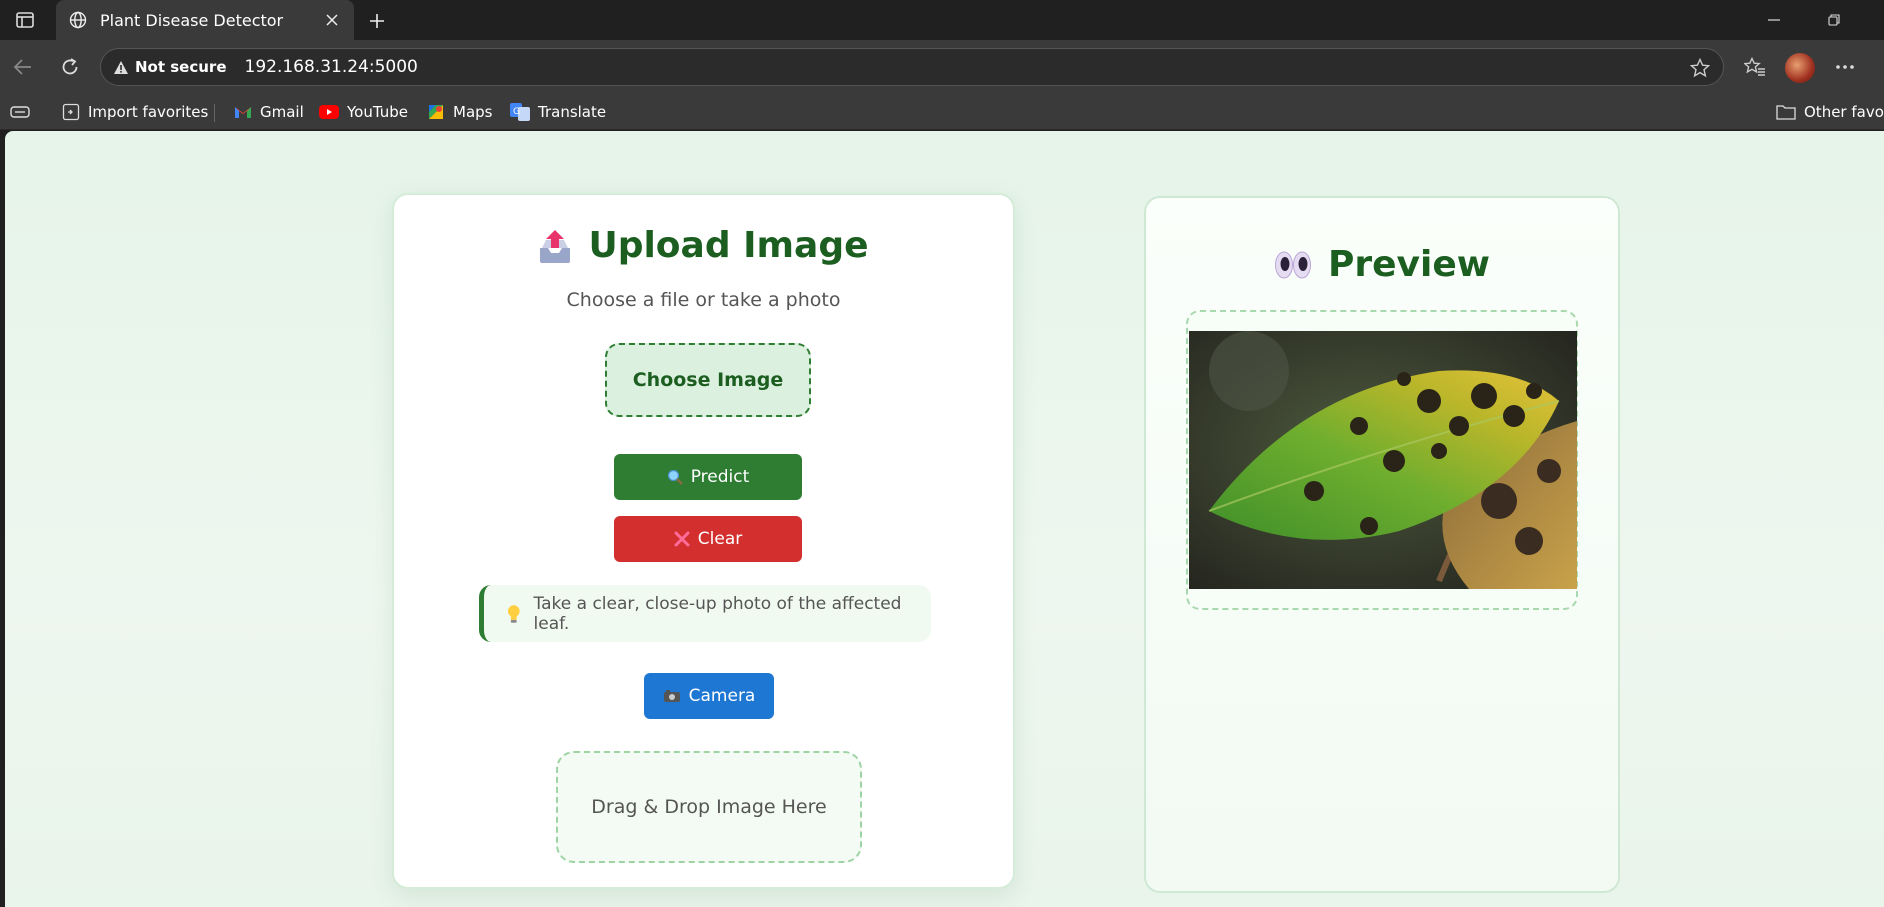  I want to click on gmail-icon, so click(243, 112).